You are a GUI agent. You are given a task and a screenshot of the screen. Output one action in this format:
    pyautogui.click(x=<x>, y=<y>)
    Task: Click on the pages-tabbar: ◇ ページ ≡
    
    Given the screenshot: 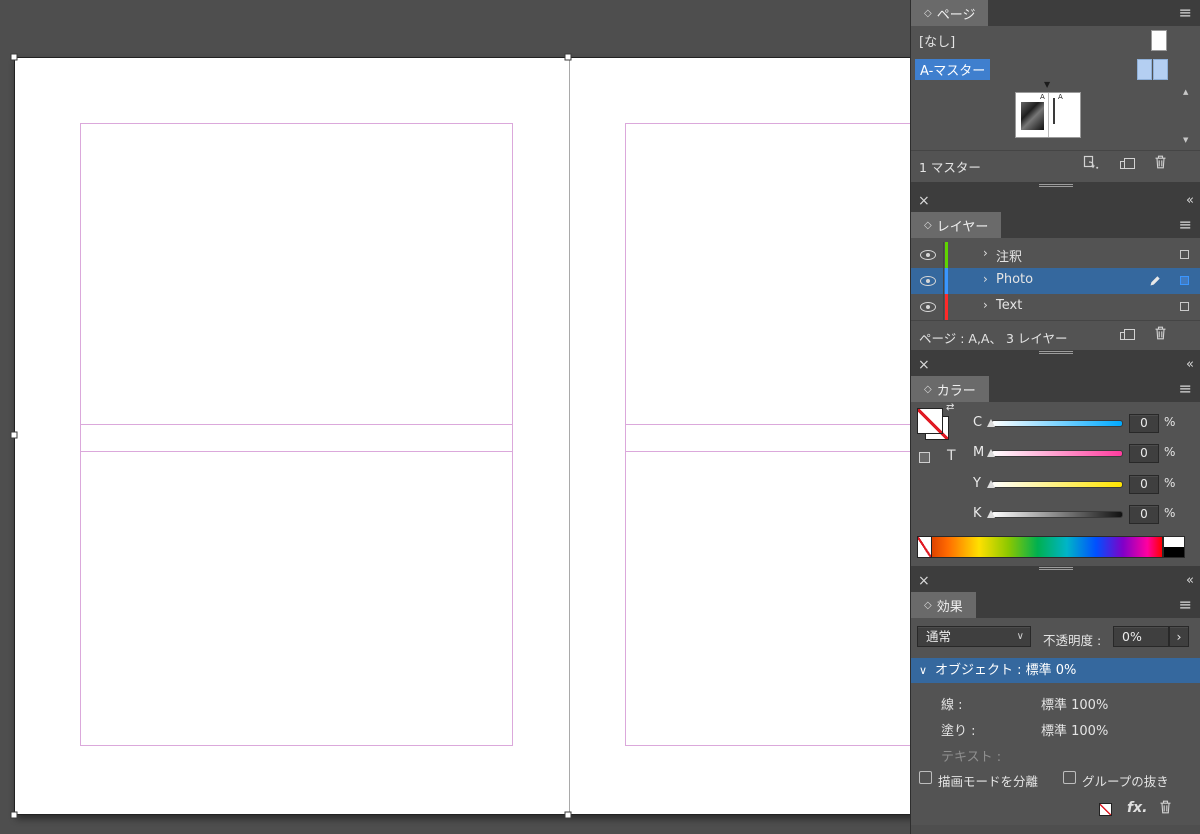 What is the action you would take?
    pyautogui.click(x=1055, y=13)
    